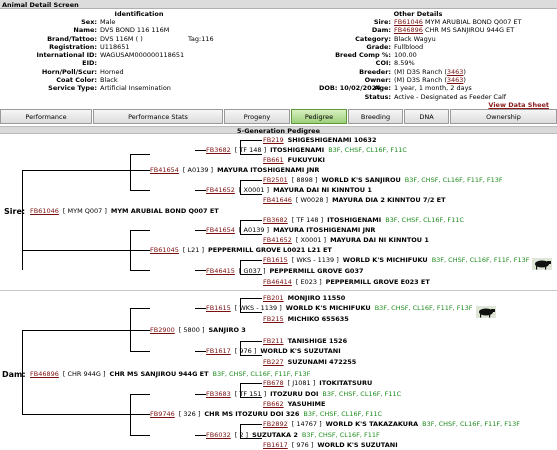 The image size is (557, 450). I want to click on pedigree-tag: [ A0139 ], so click(254, 230).